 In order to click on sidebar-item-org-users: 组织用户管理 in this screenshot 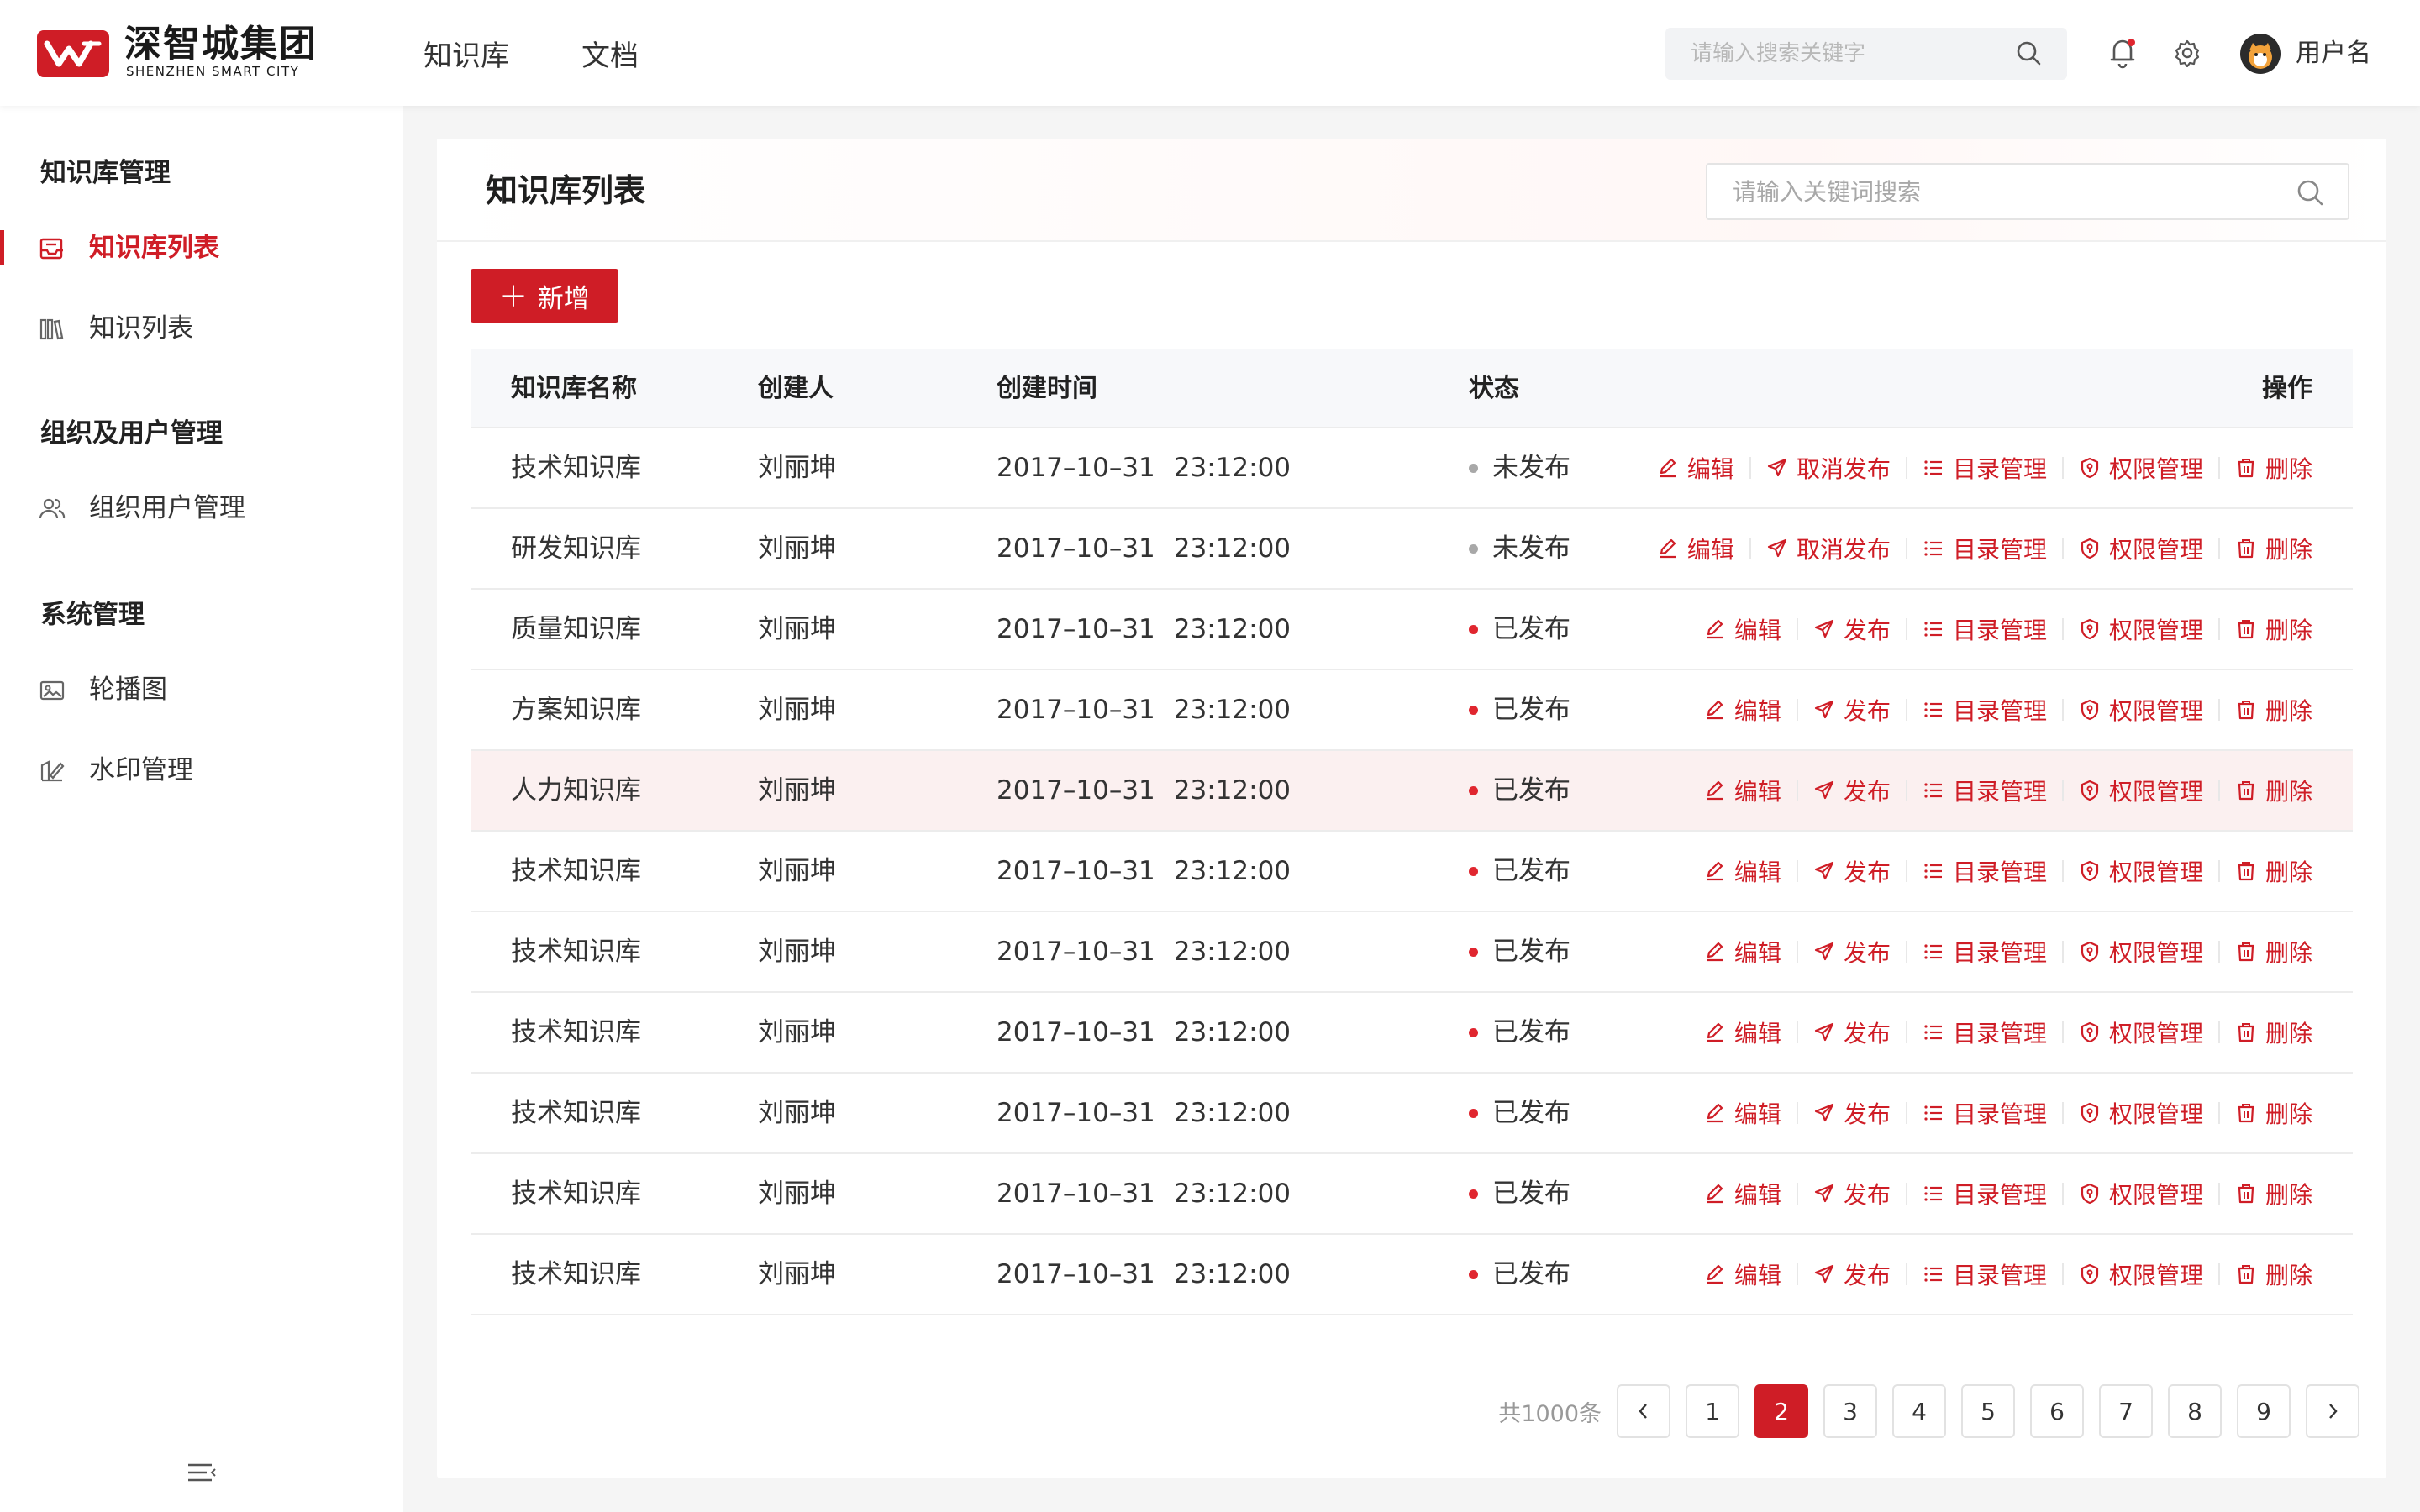, I will do `click(202, 508)`.